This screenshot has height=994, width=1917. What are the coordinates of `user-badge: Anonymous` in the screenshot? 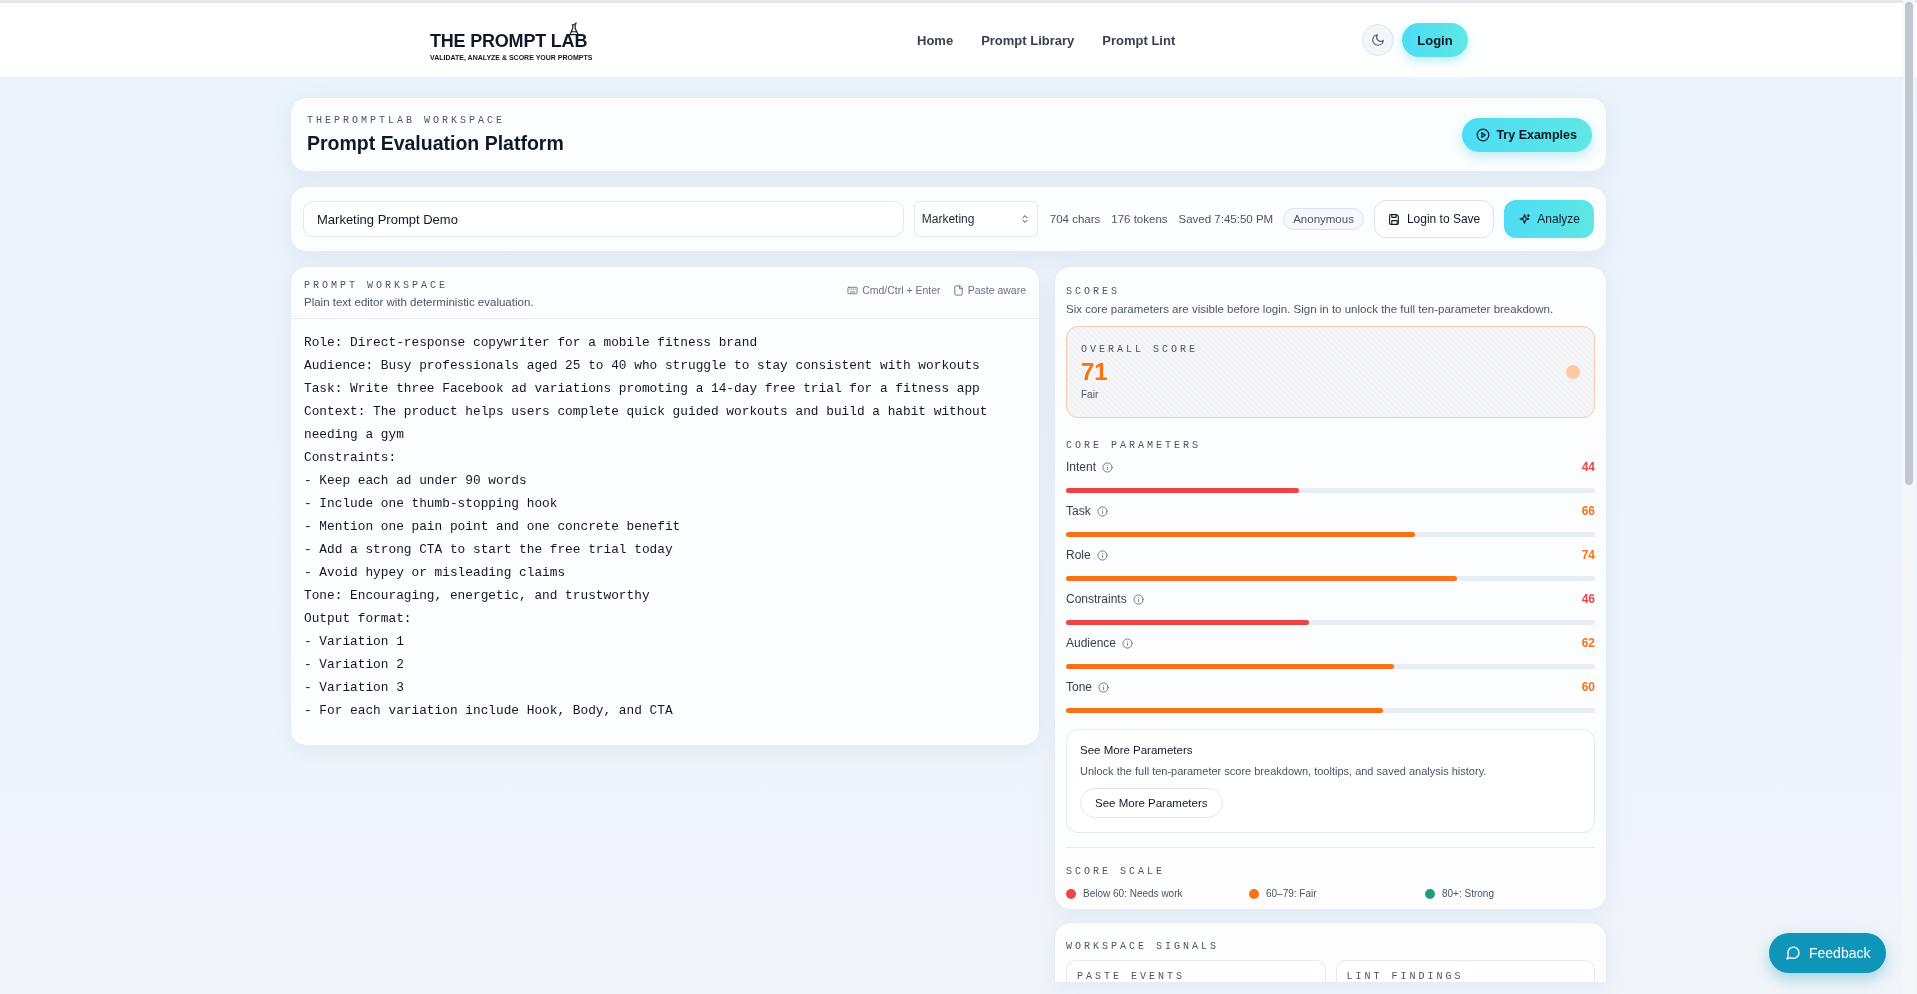 It's located at (1323, 219).